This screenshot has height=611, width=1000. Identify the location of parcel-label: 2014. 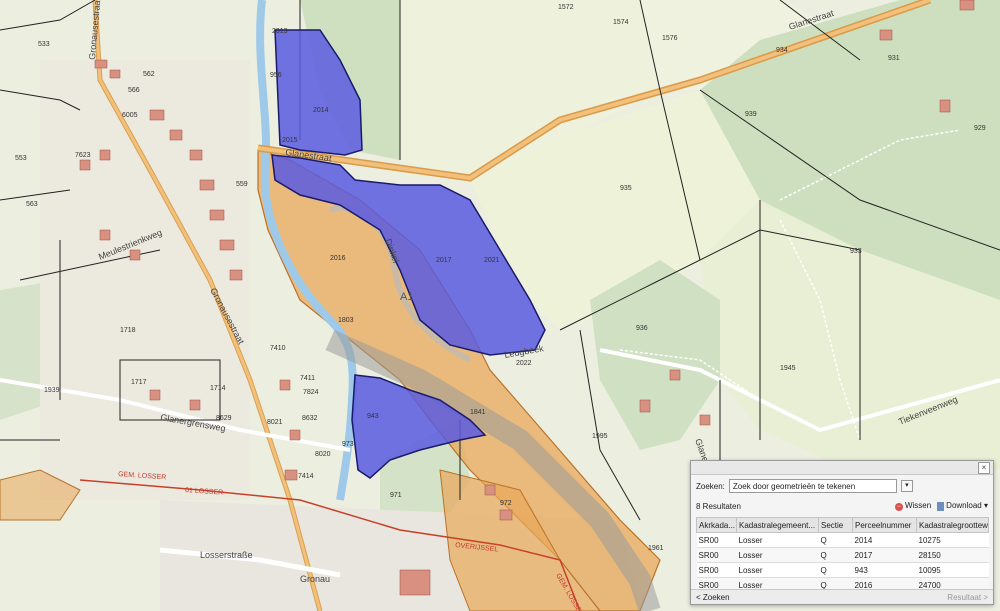
(321, 110).